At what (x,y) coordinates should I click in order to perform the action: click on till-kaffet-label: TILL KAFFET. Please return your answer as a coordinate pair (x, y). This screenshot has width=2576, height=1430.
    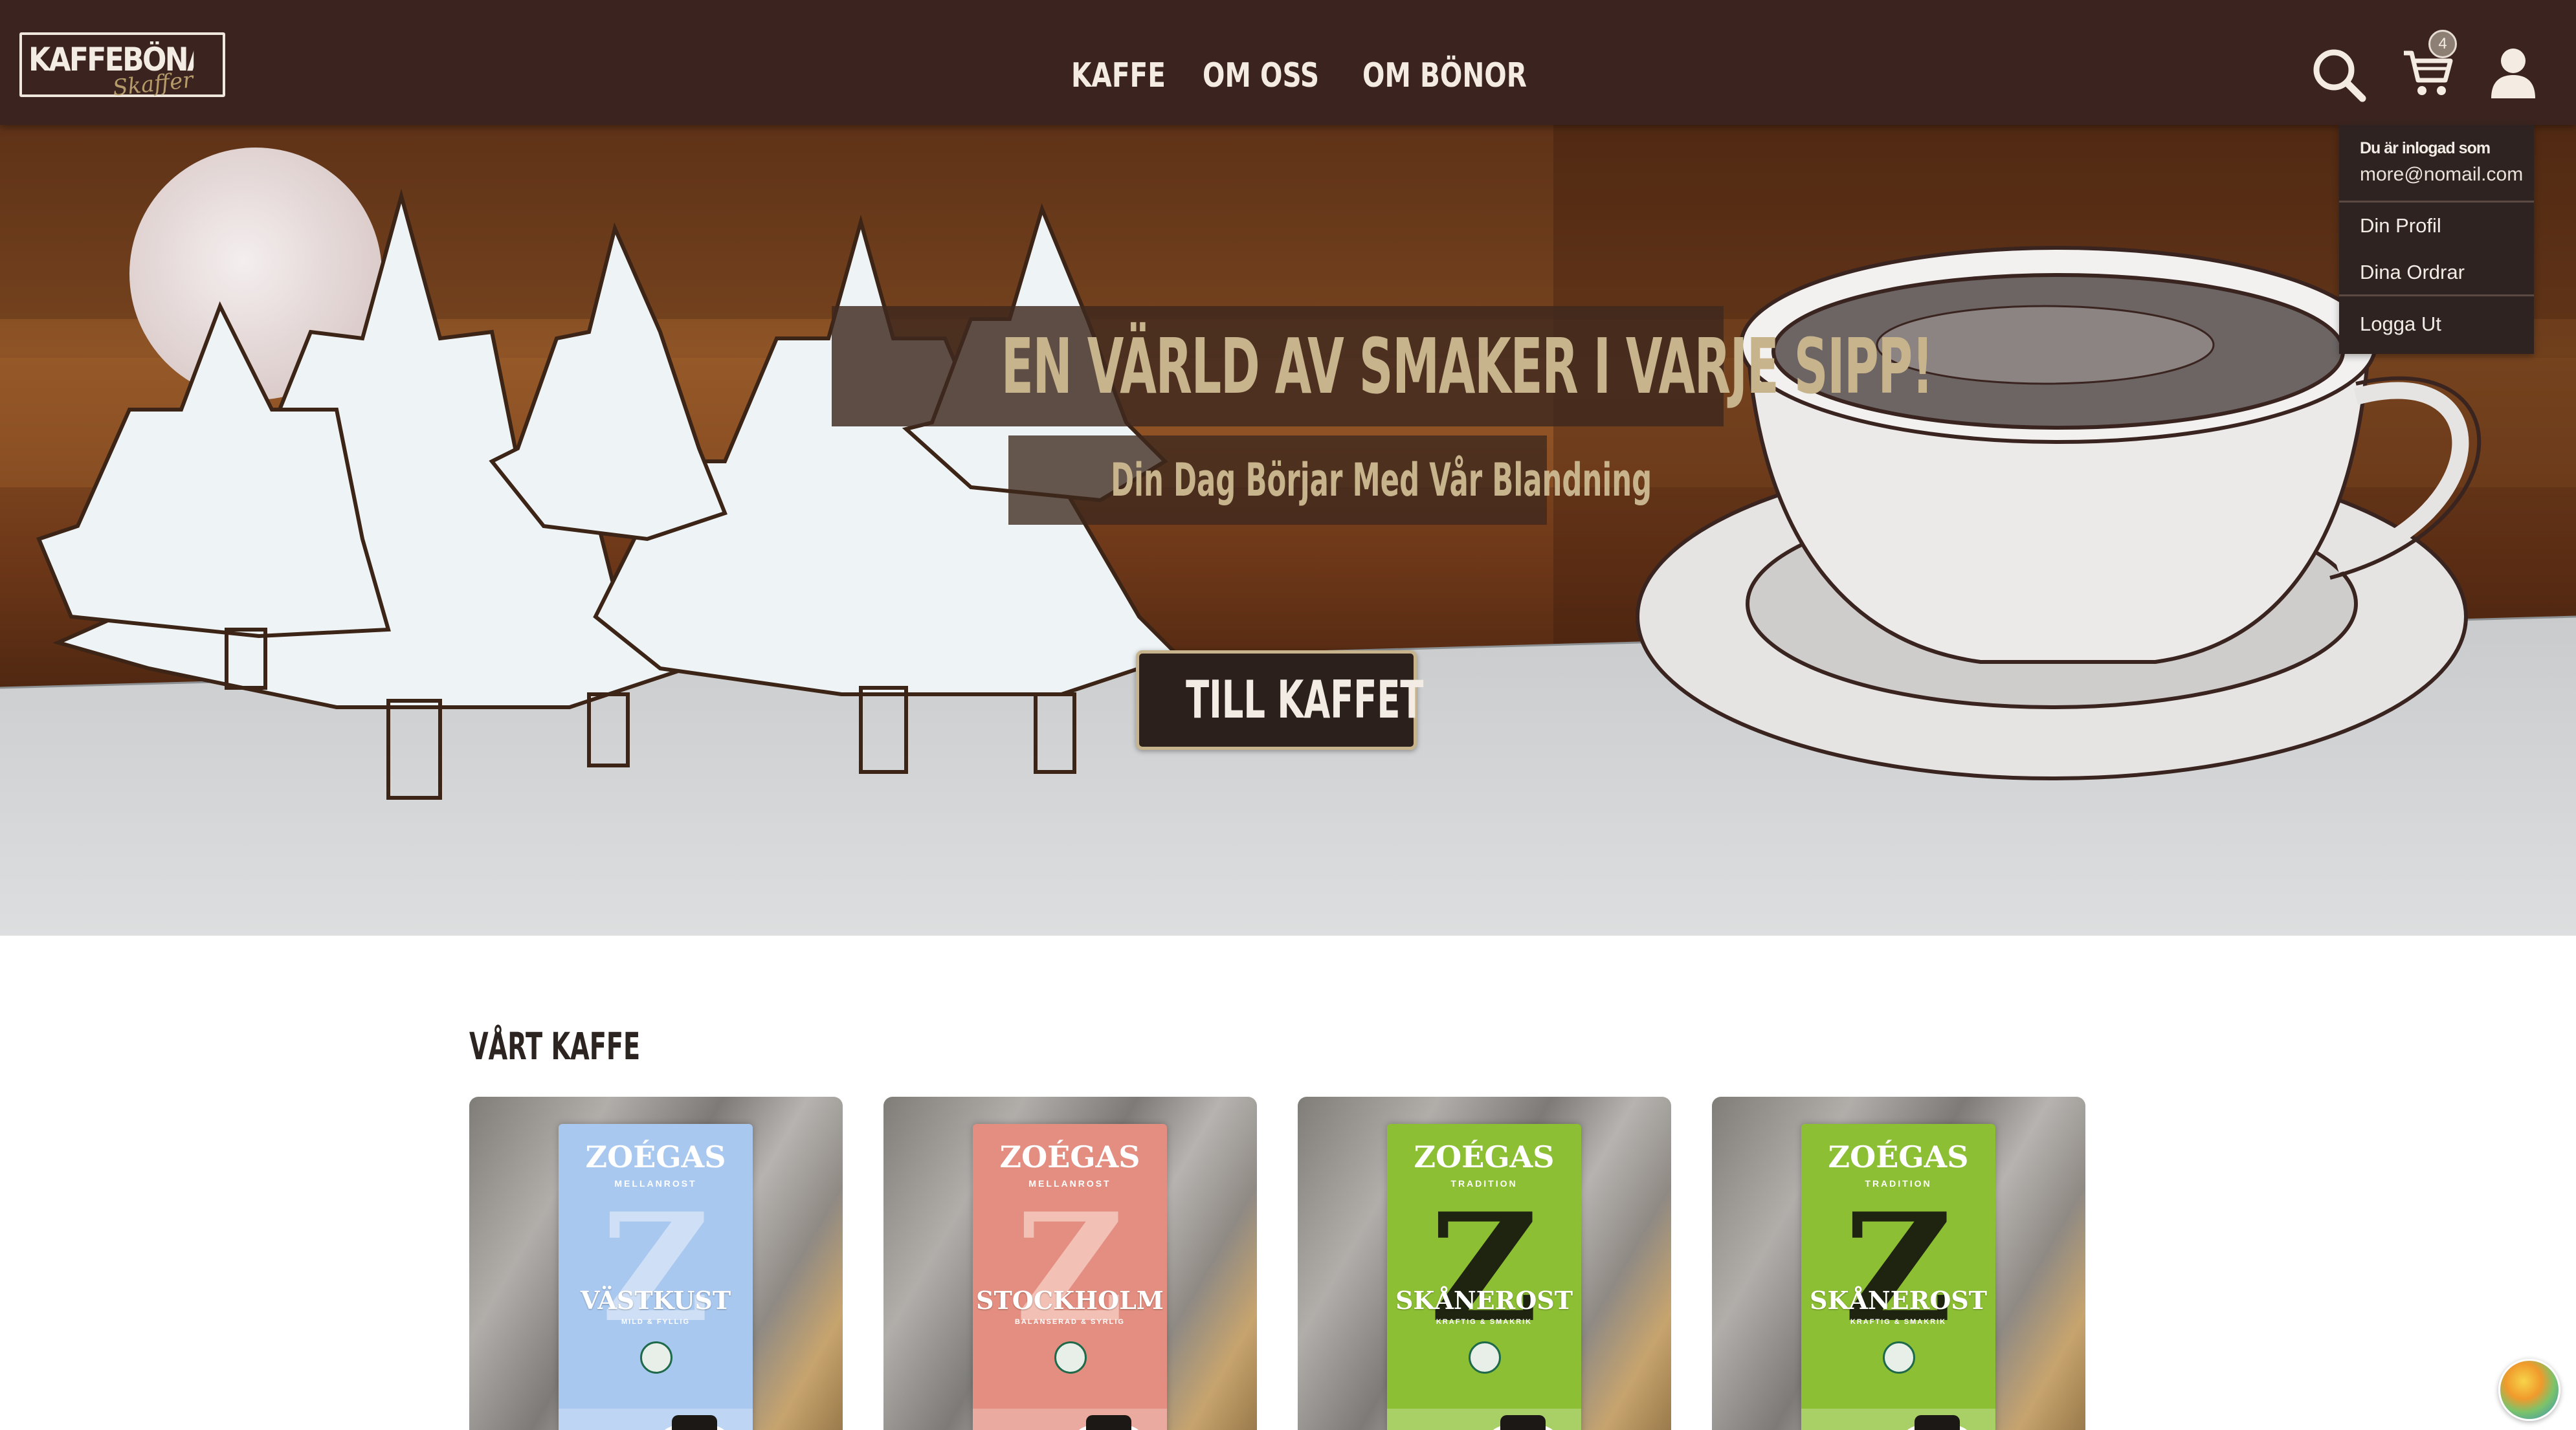
    Looking at the image, I should click on (1305, 700).